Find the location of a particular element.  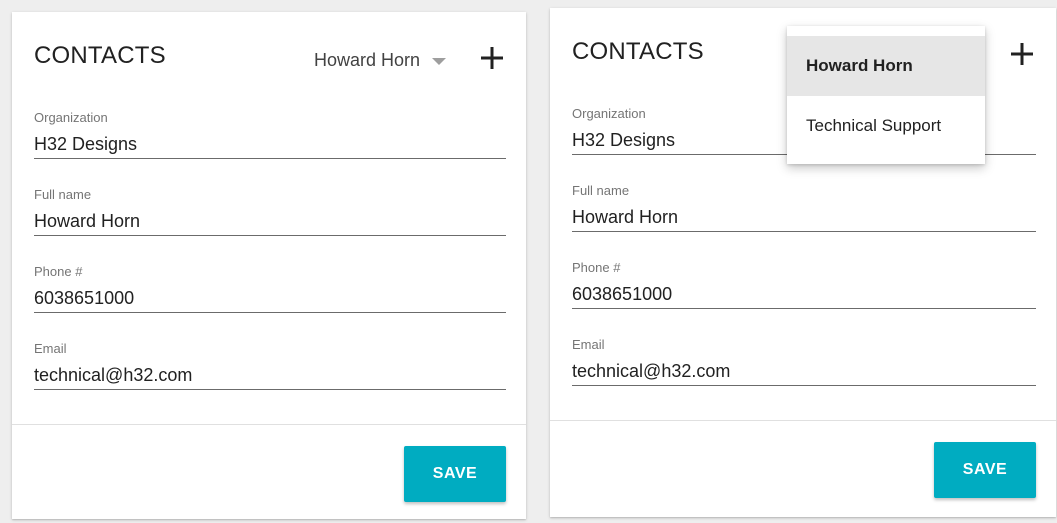

organization-field-group: Organization is located at coordinates (270, 148).